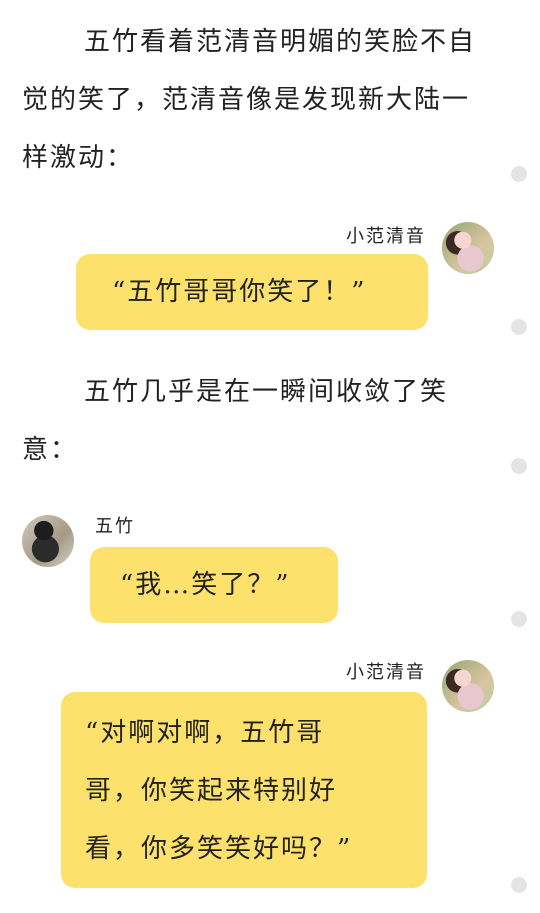  I want to click on chat-bubble: “五竹哥哥你笑了！”, so click(252, 292).